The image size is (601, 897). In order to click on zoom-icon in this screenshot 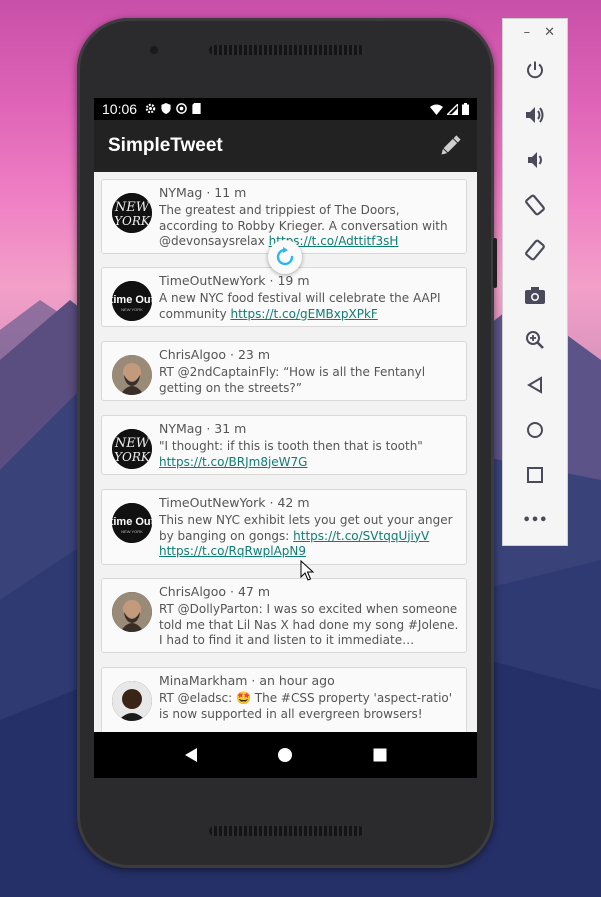, I will do `click(535, 340)`.